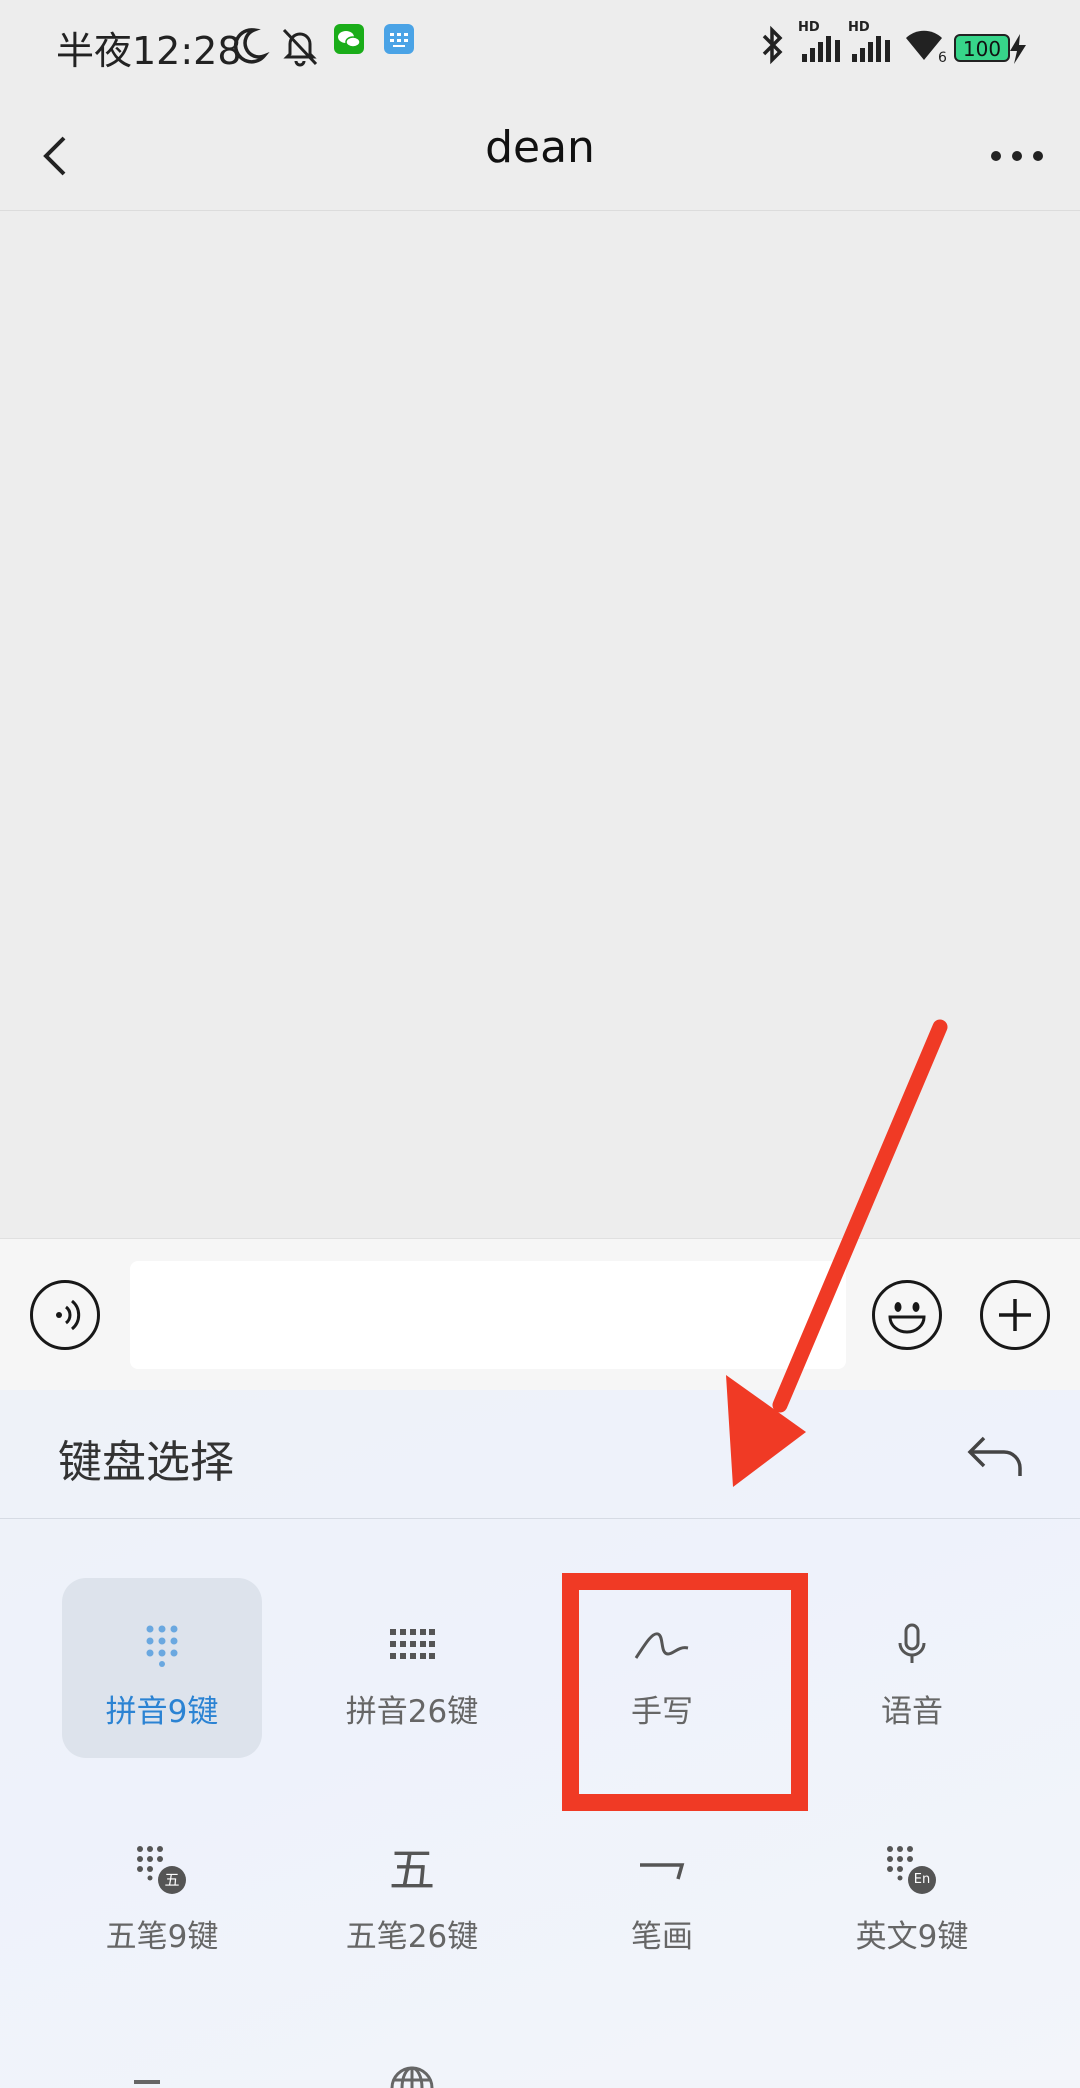 The height and width of the screenshot is (2088, 1080). I want to click on keyboard-option-pinyin-26: 拼音26键, so click(412, 1668).